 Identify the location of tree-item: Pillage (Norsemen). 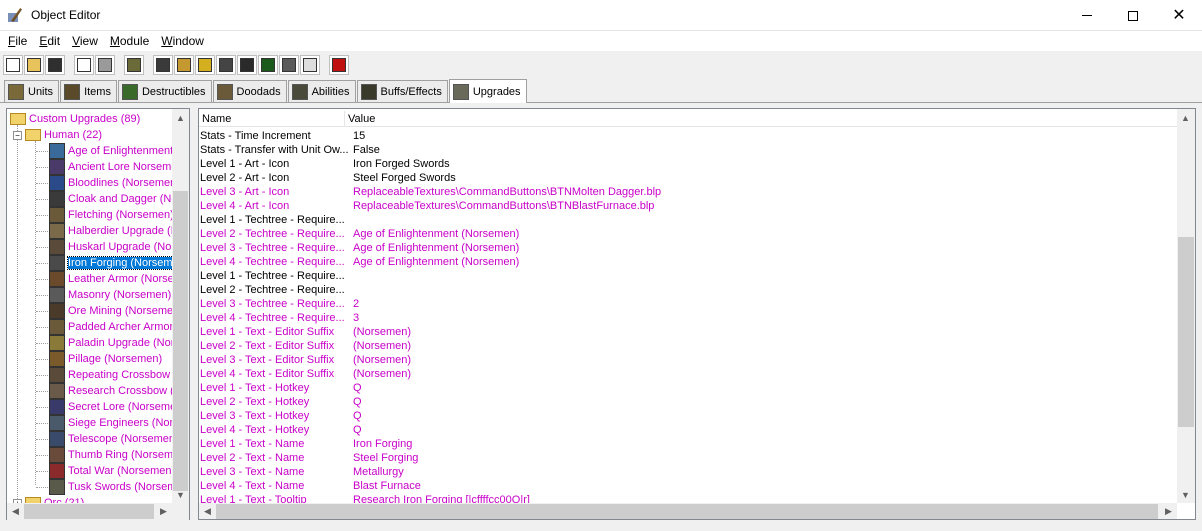
(105, 359).